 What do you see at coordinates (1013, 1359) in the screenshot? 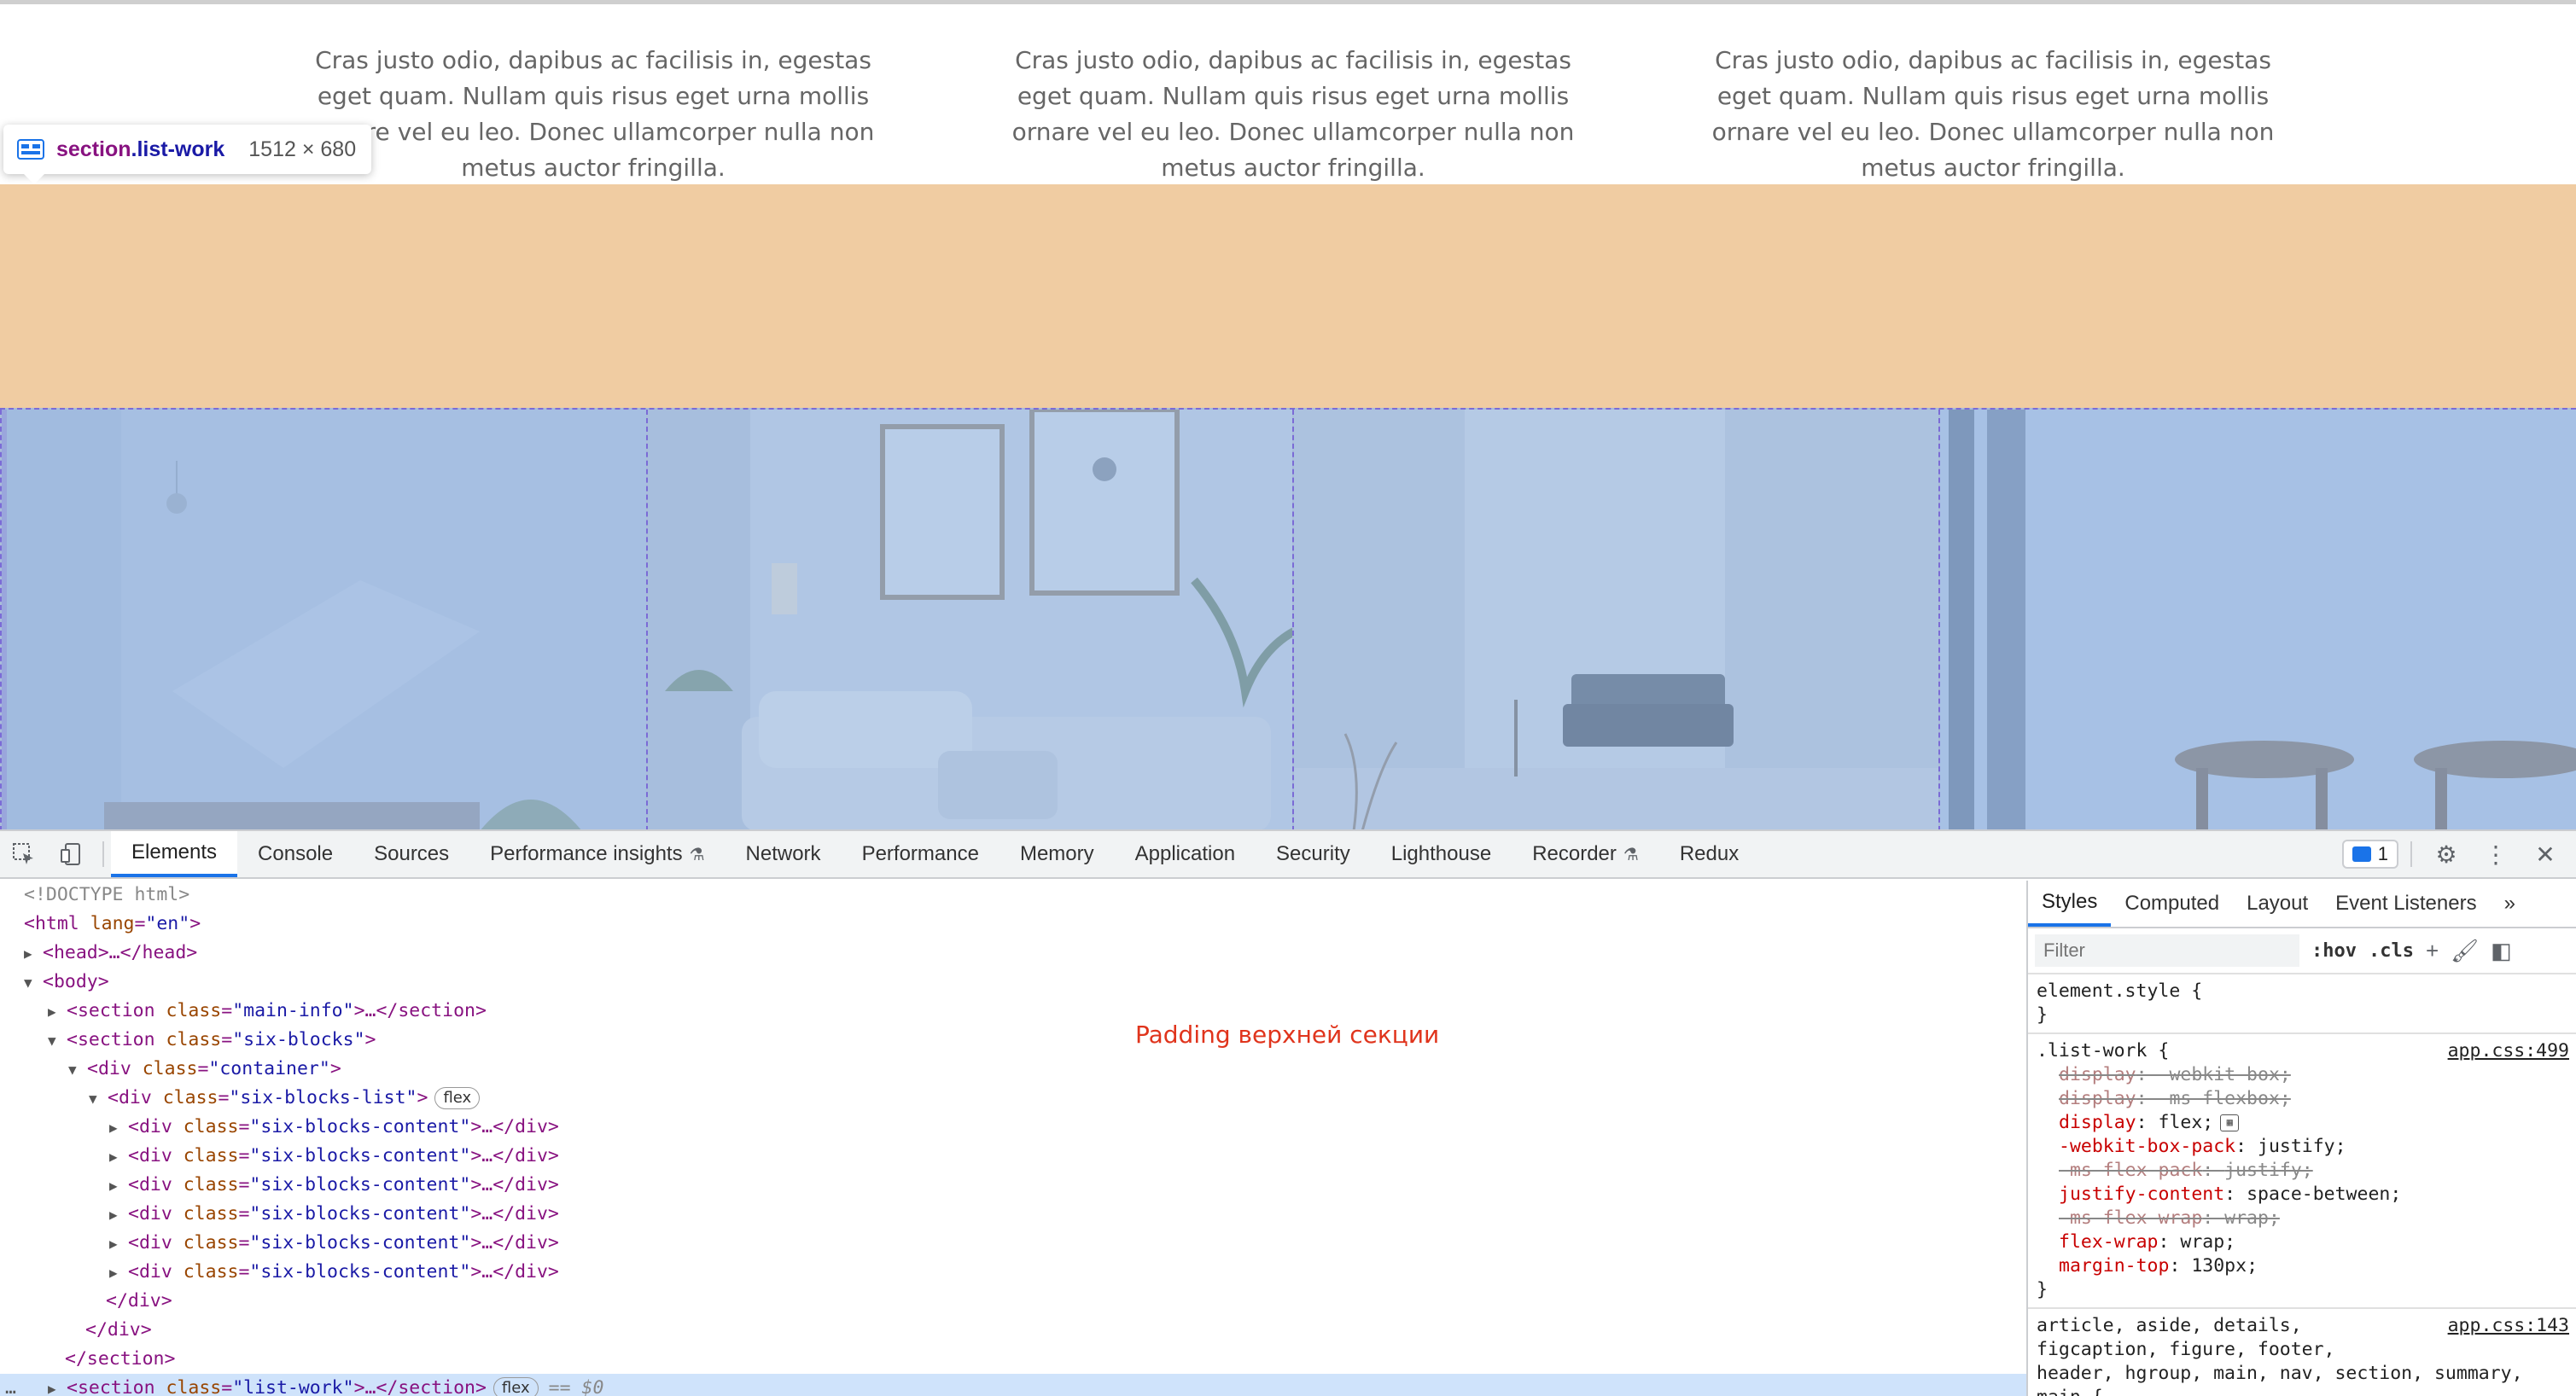
I see `dom-section-close: </section>` at bounding box center [1013, 1359].